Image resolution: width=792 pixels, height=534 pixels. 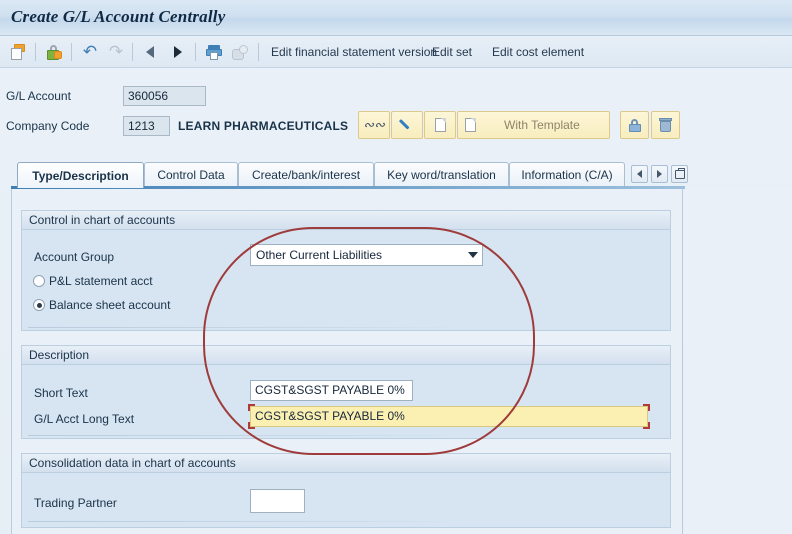 I want to click on short-text-input: CGST&SGST PAYABLE 0%, so click(x=331, y=390).